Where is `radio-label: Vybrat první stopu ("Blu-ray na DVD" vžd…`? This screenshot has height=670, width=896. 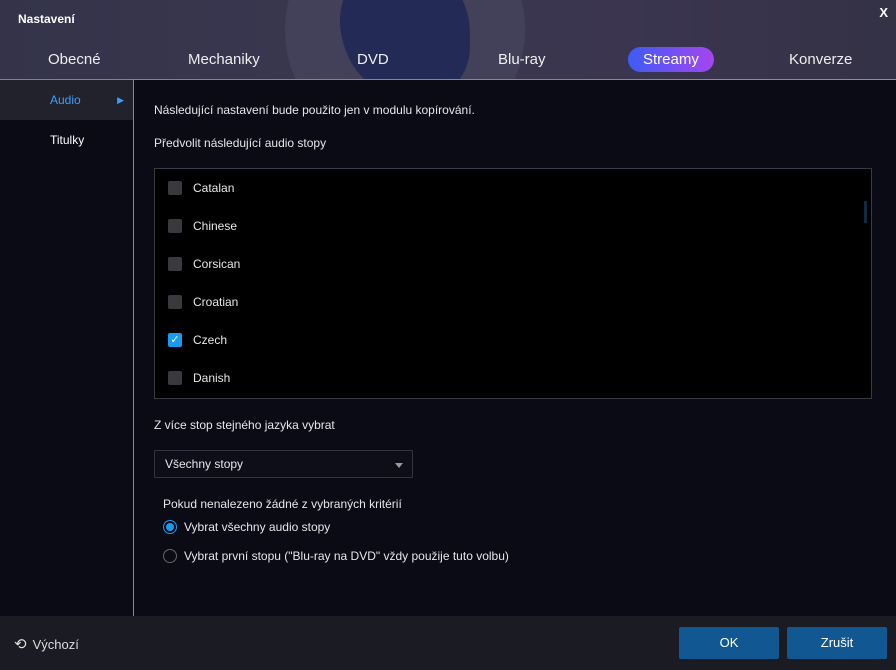 radio-label: Vybrat první stopu ("Blu-ray na DVD" vžd… is located at coordinates (346, 556).